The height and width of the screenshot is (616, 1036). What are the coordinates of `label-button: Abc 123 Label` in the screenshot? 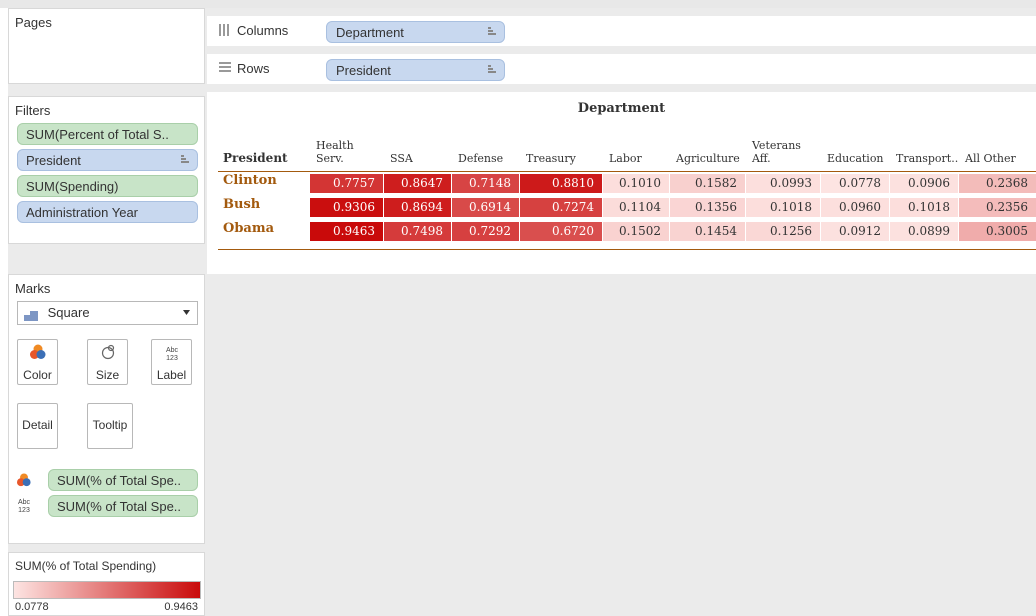 It's located at (171, 362).